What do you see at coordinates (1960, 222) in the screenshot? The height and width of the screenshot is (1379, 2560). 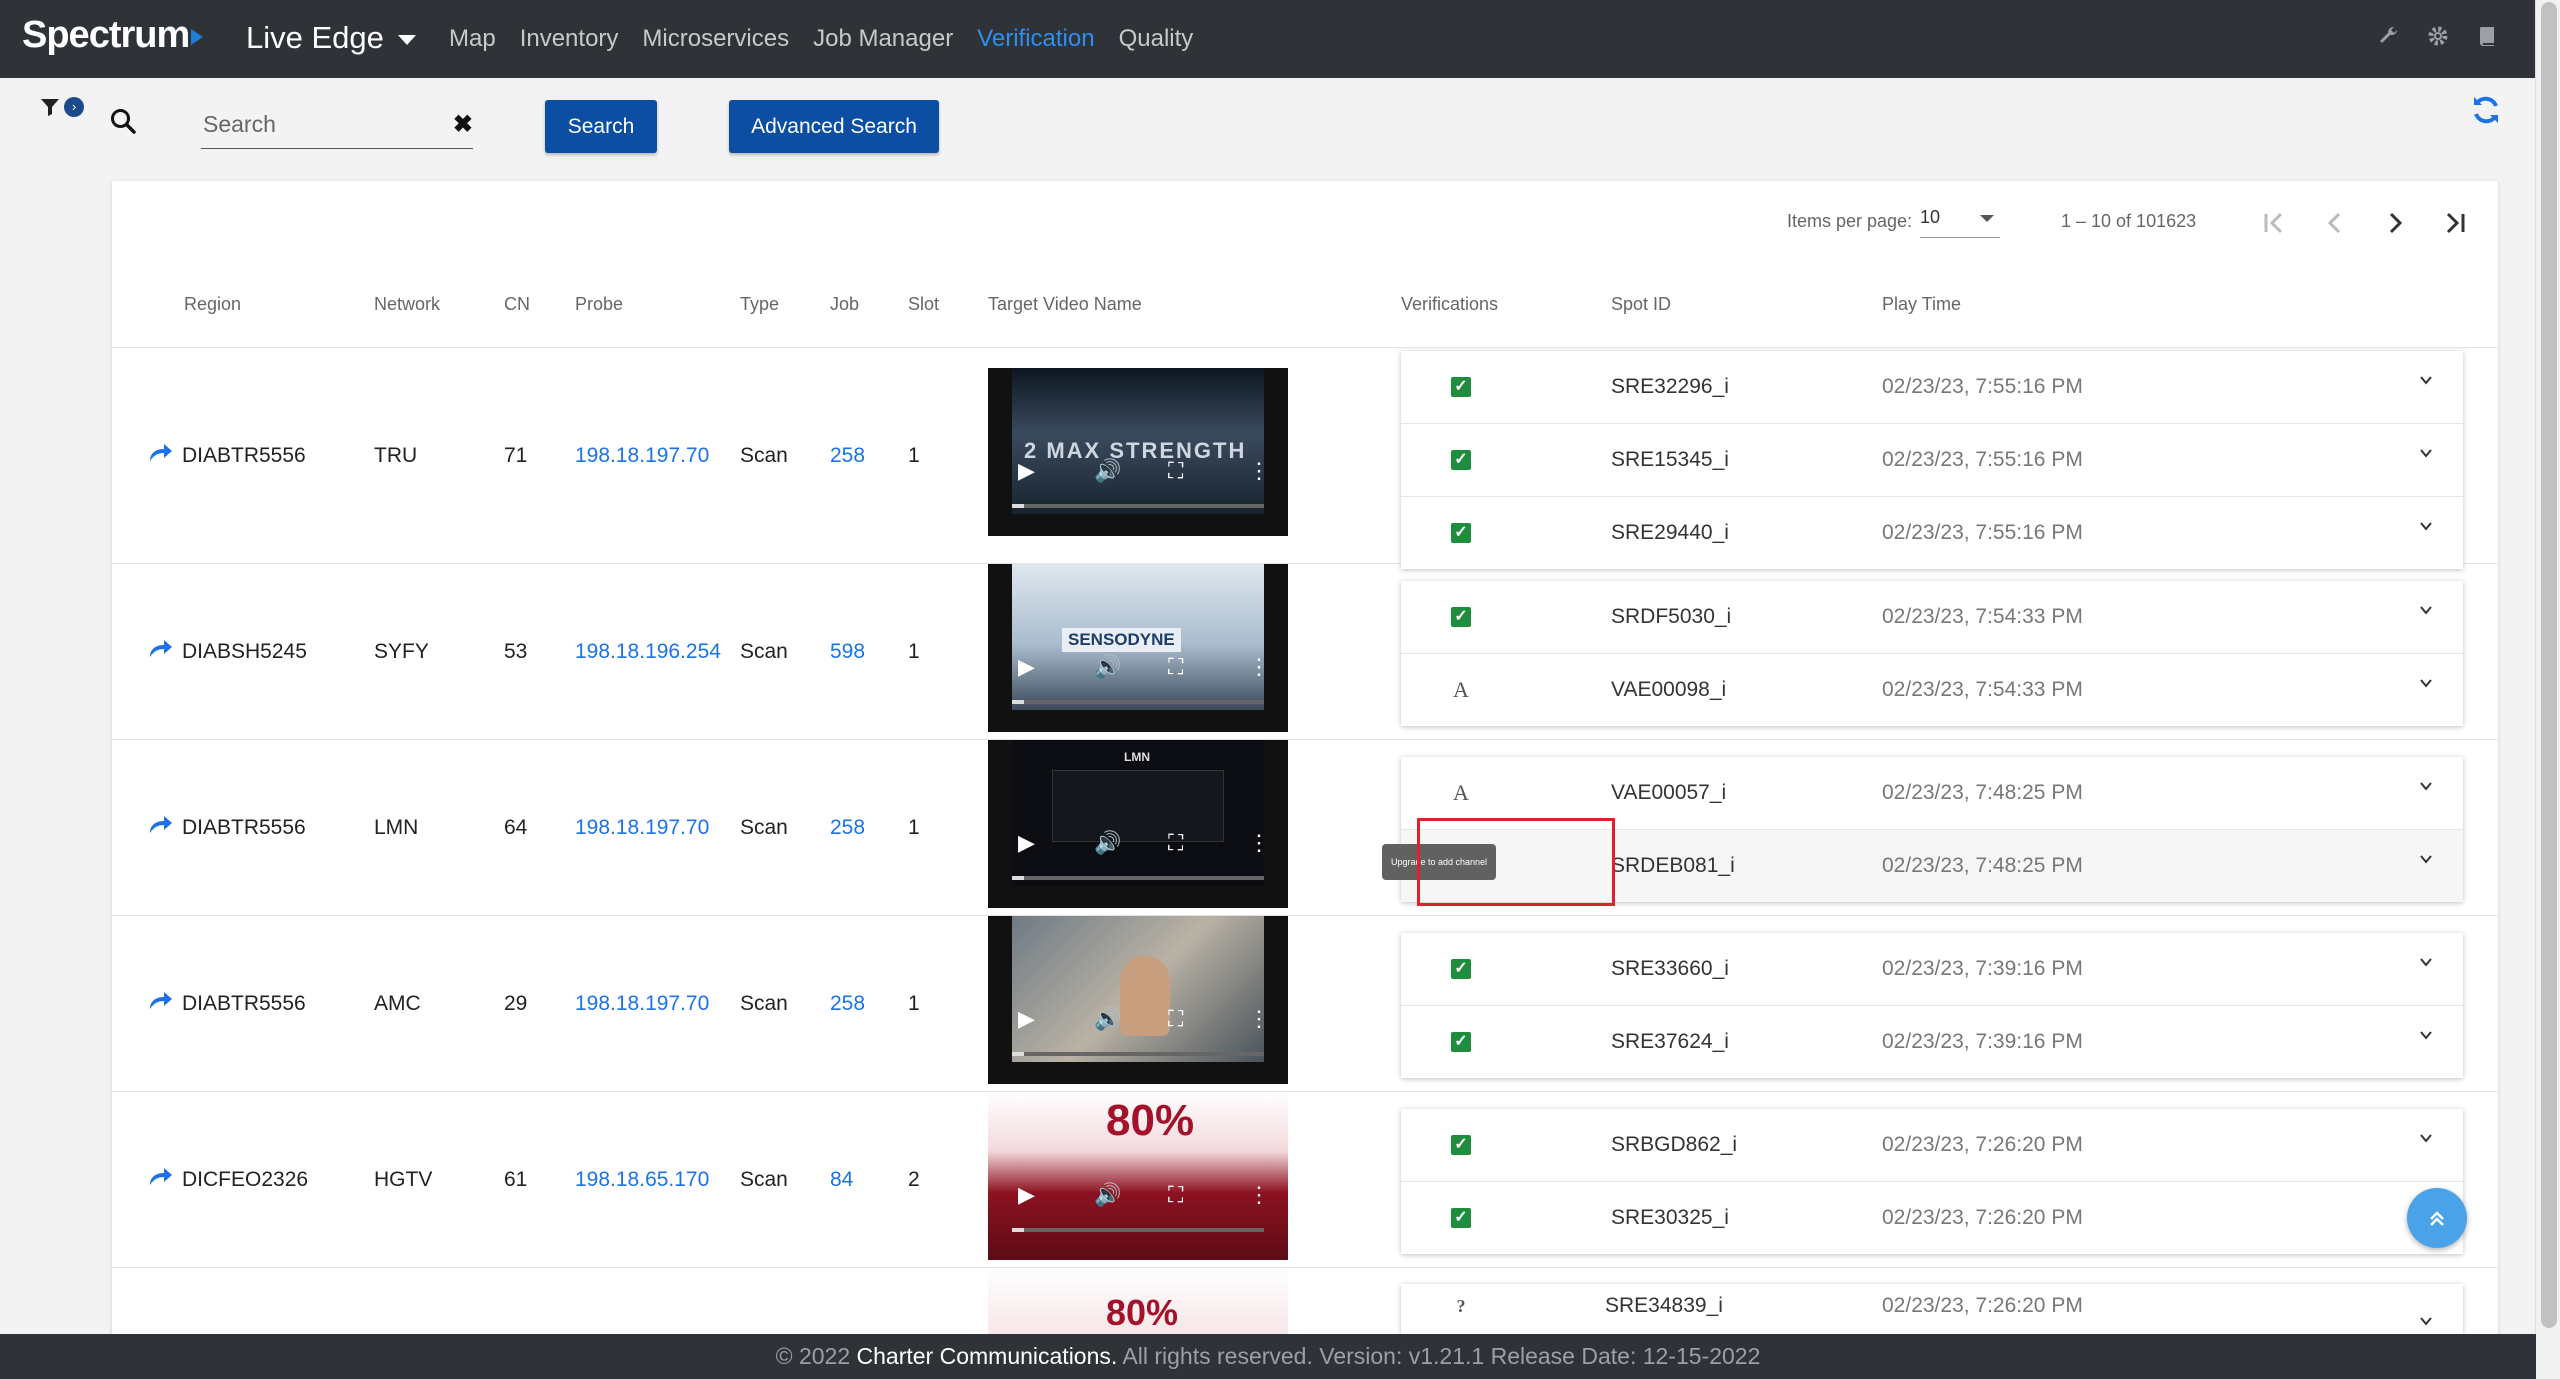 I see `items-per-page-select: 10` at bounding box center [1960, 222].